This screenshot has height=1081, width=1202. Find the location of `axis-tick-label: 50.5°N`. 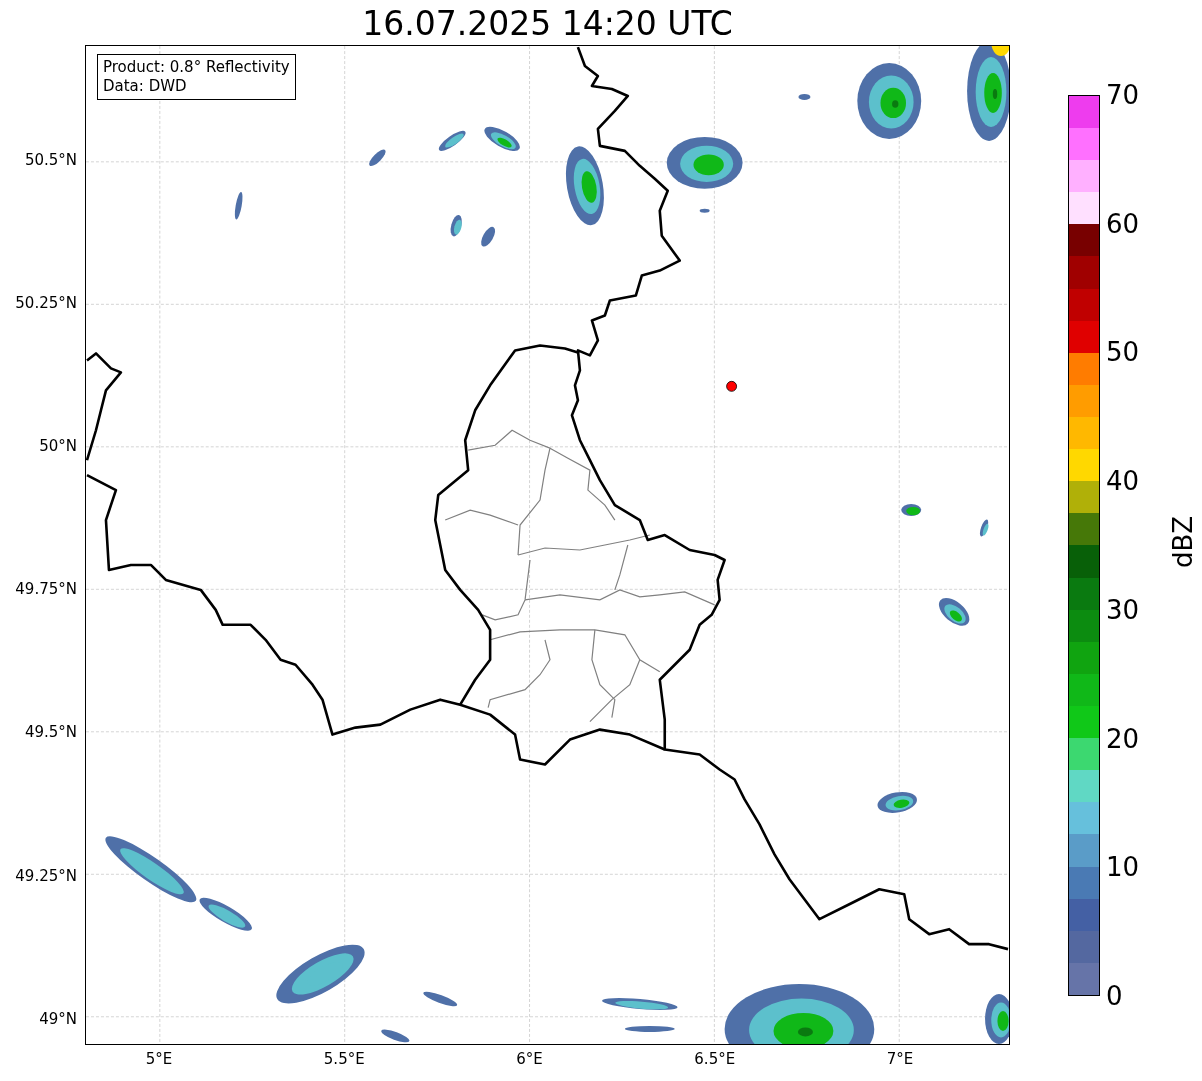

axis-tick-label: 50.5°N is located at coordinates (50, 160).